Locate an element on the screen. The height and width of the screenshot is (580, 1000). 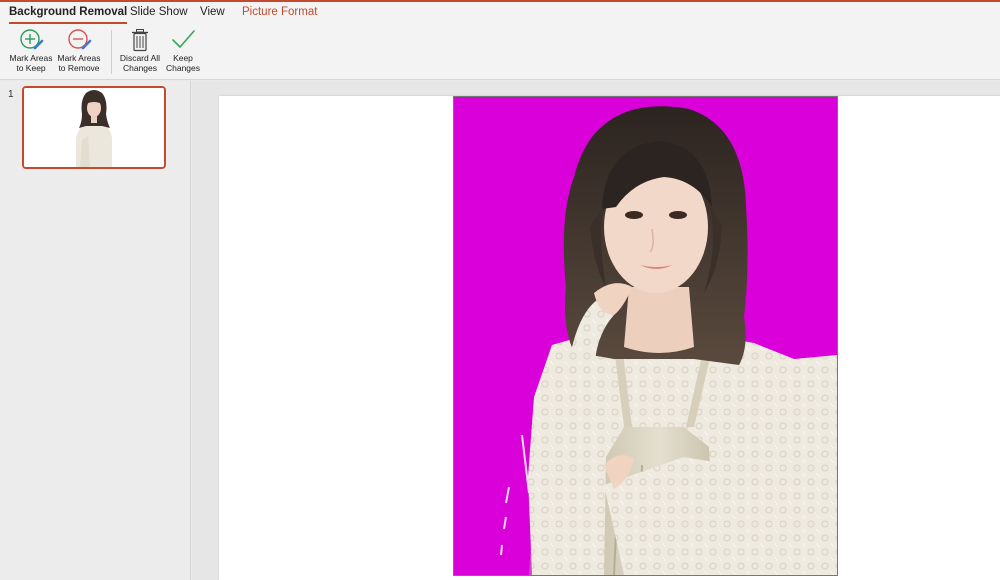
mark-remove-icon is located at coordinates (80, 39).